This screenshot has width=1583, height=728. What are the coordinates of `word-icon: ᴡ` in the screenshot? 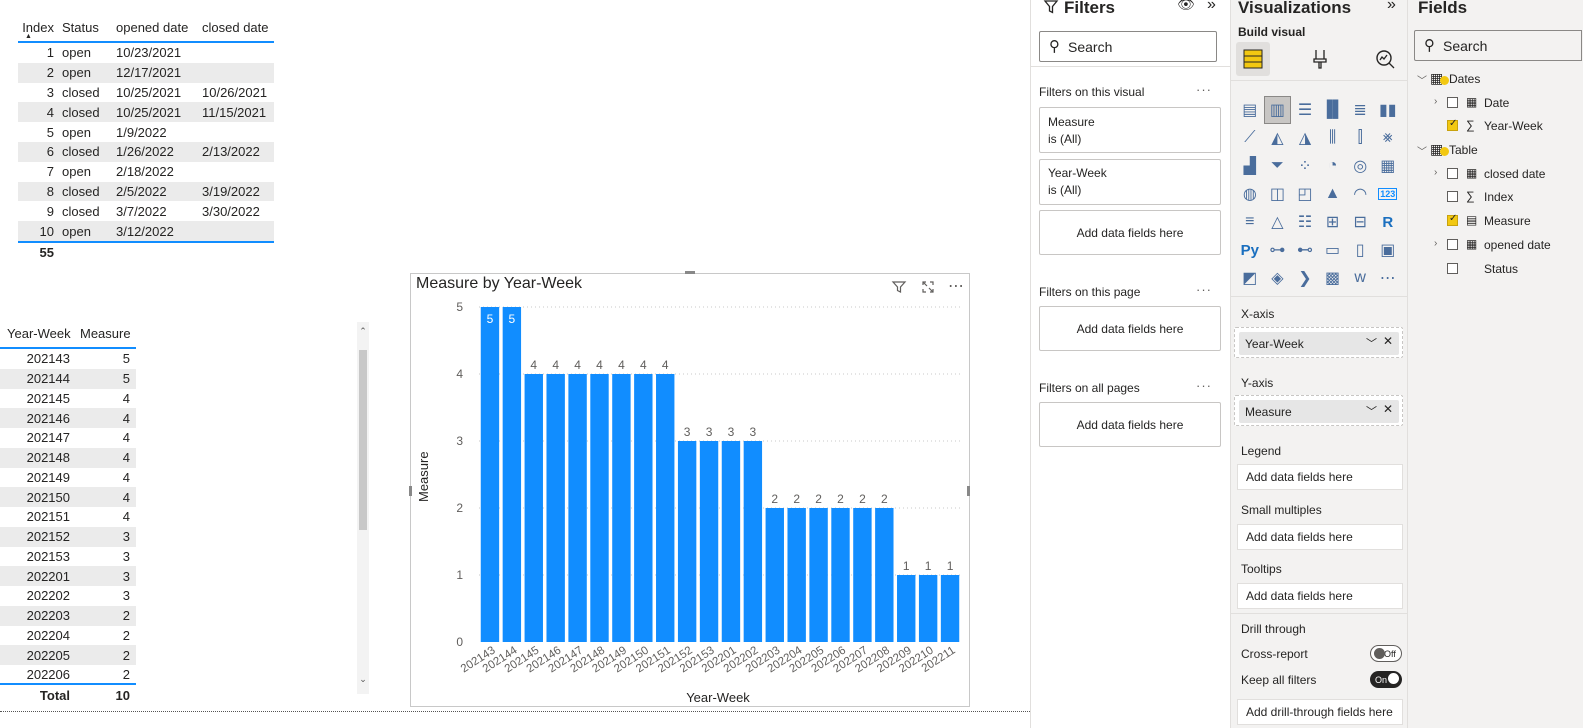 It's located at (1360, 278).